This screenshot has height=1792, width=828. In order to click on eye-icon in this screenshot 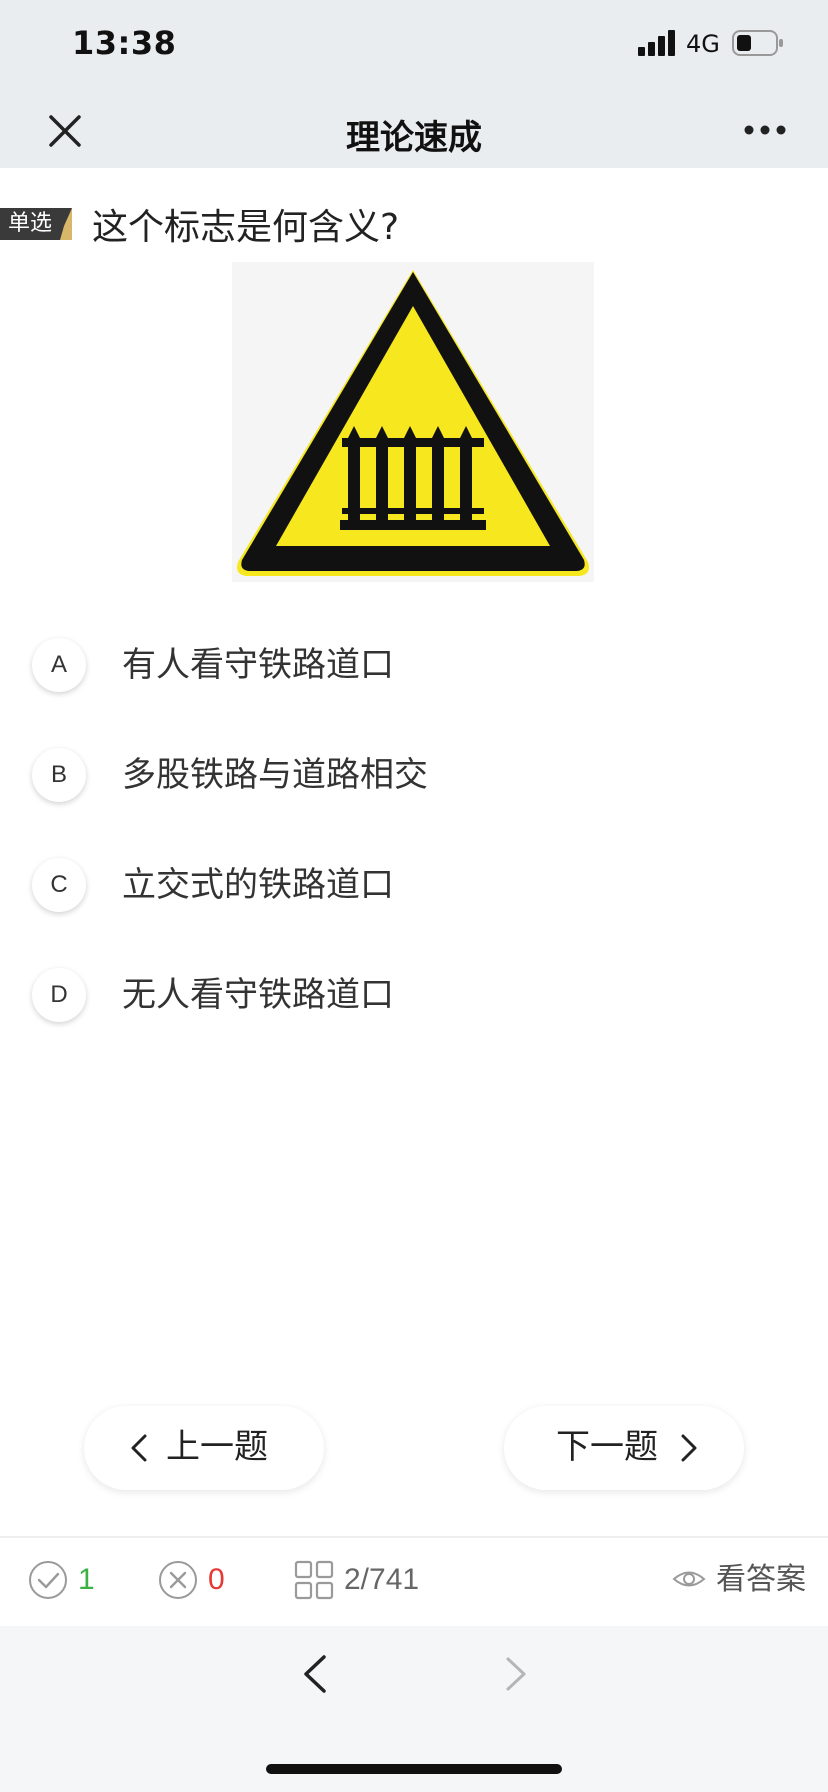, I will do `click(689, 1579)`.